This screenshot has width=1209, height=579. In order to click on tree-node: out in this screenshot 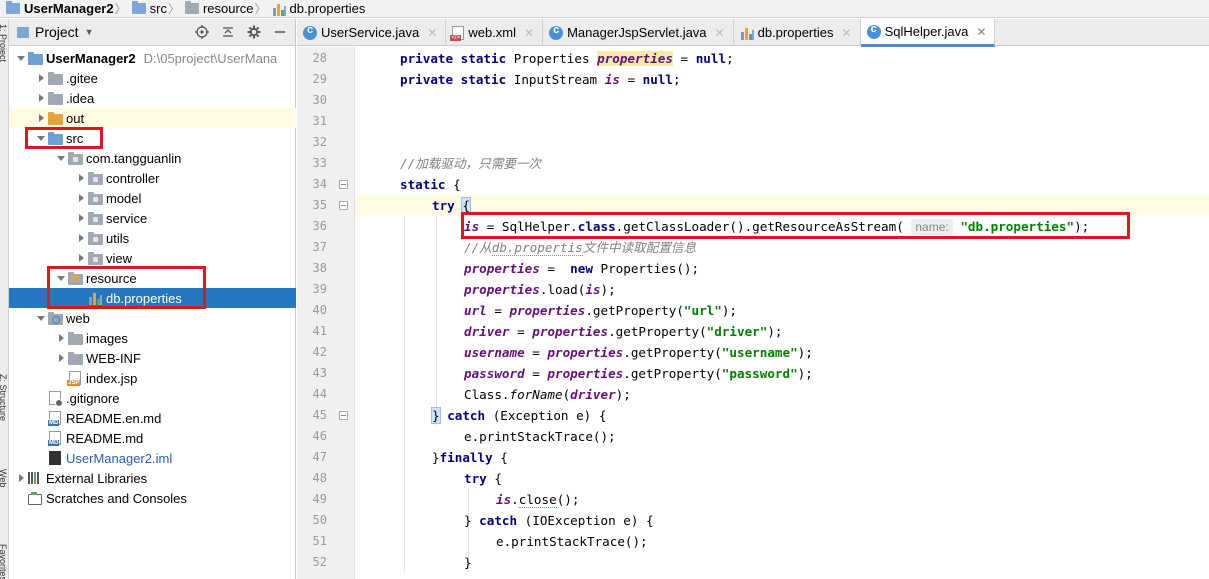, I will do `click(152, 118)`.